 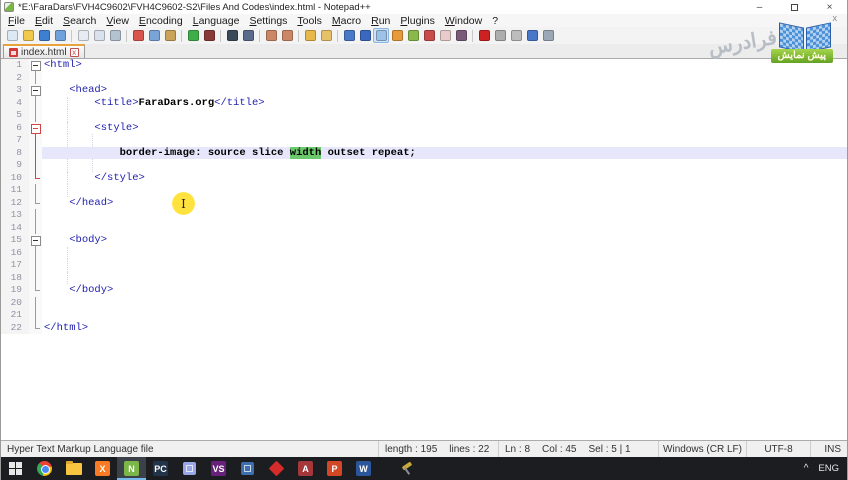 What do you see at coordinates (424, 77) in the screenshot?
I see `code-line-2: 2` at bounding box center [424, 77].